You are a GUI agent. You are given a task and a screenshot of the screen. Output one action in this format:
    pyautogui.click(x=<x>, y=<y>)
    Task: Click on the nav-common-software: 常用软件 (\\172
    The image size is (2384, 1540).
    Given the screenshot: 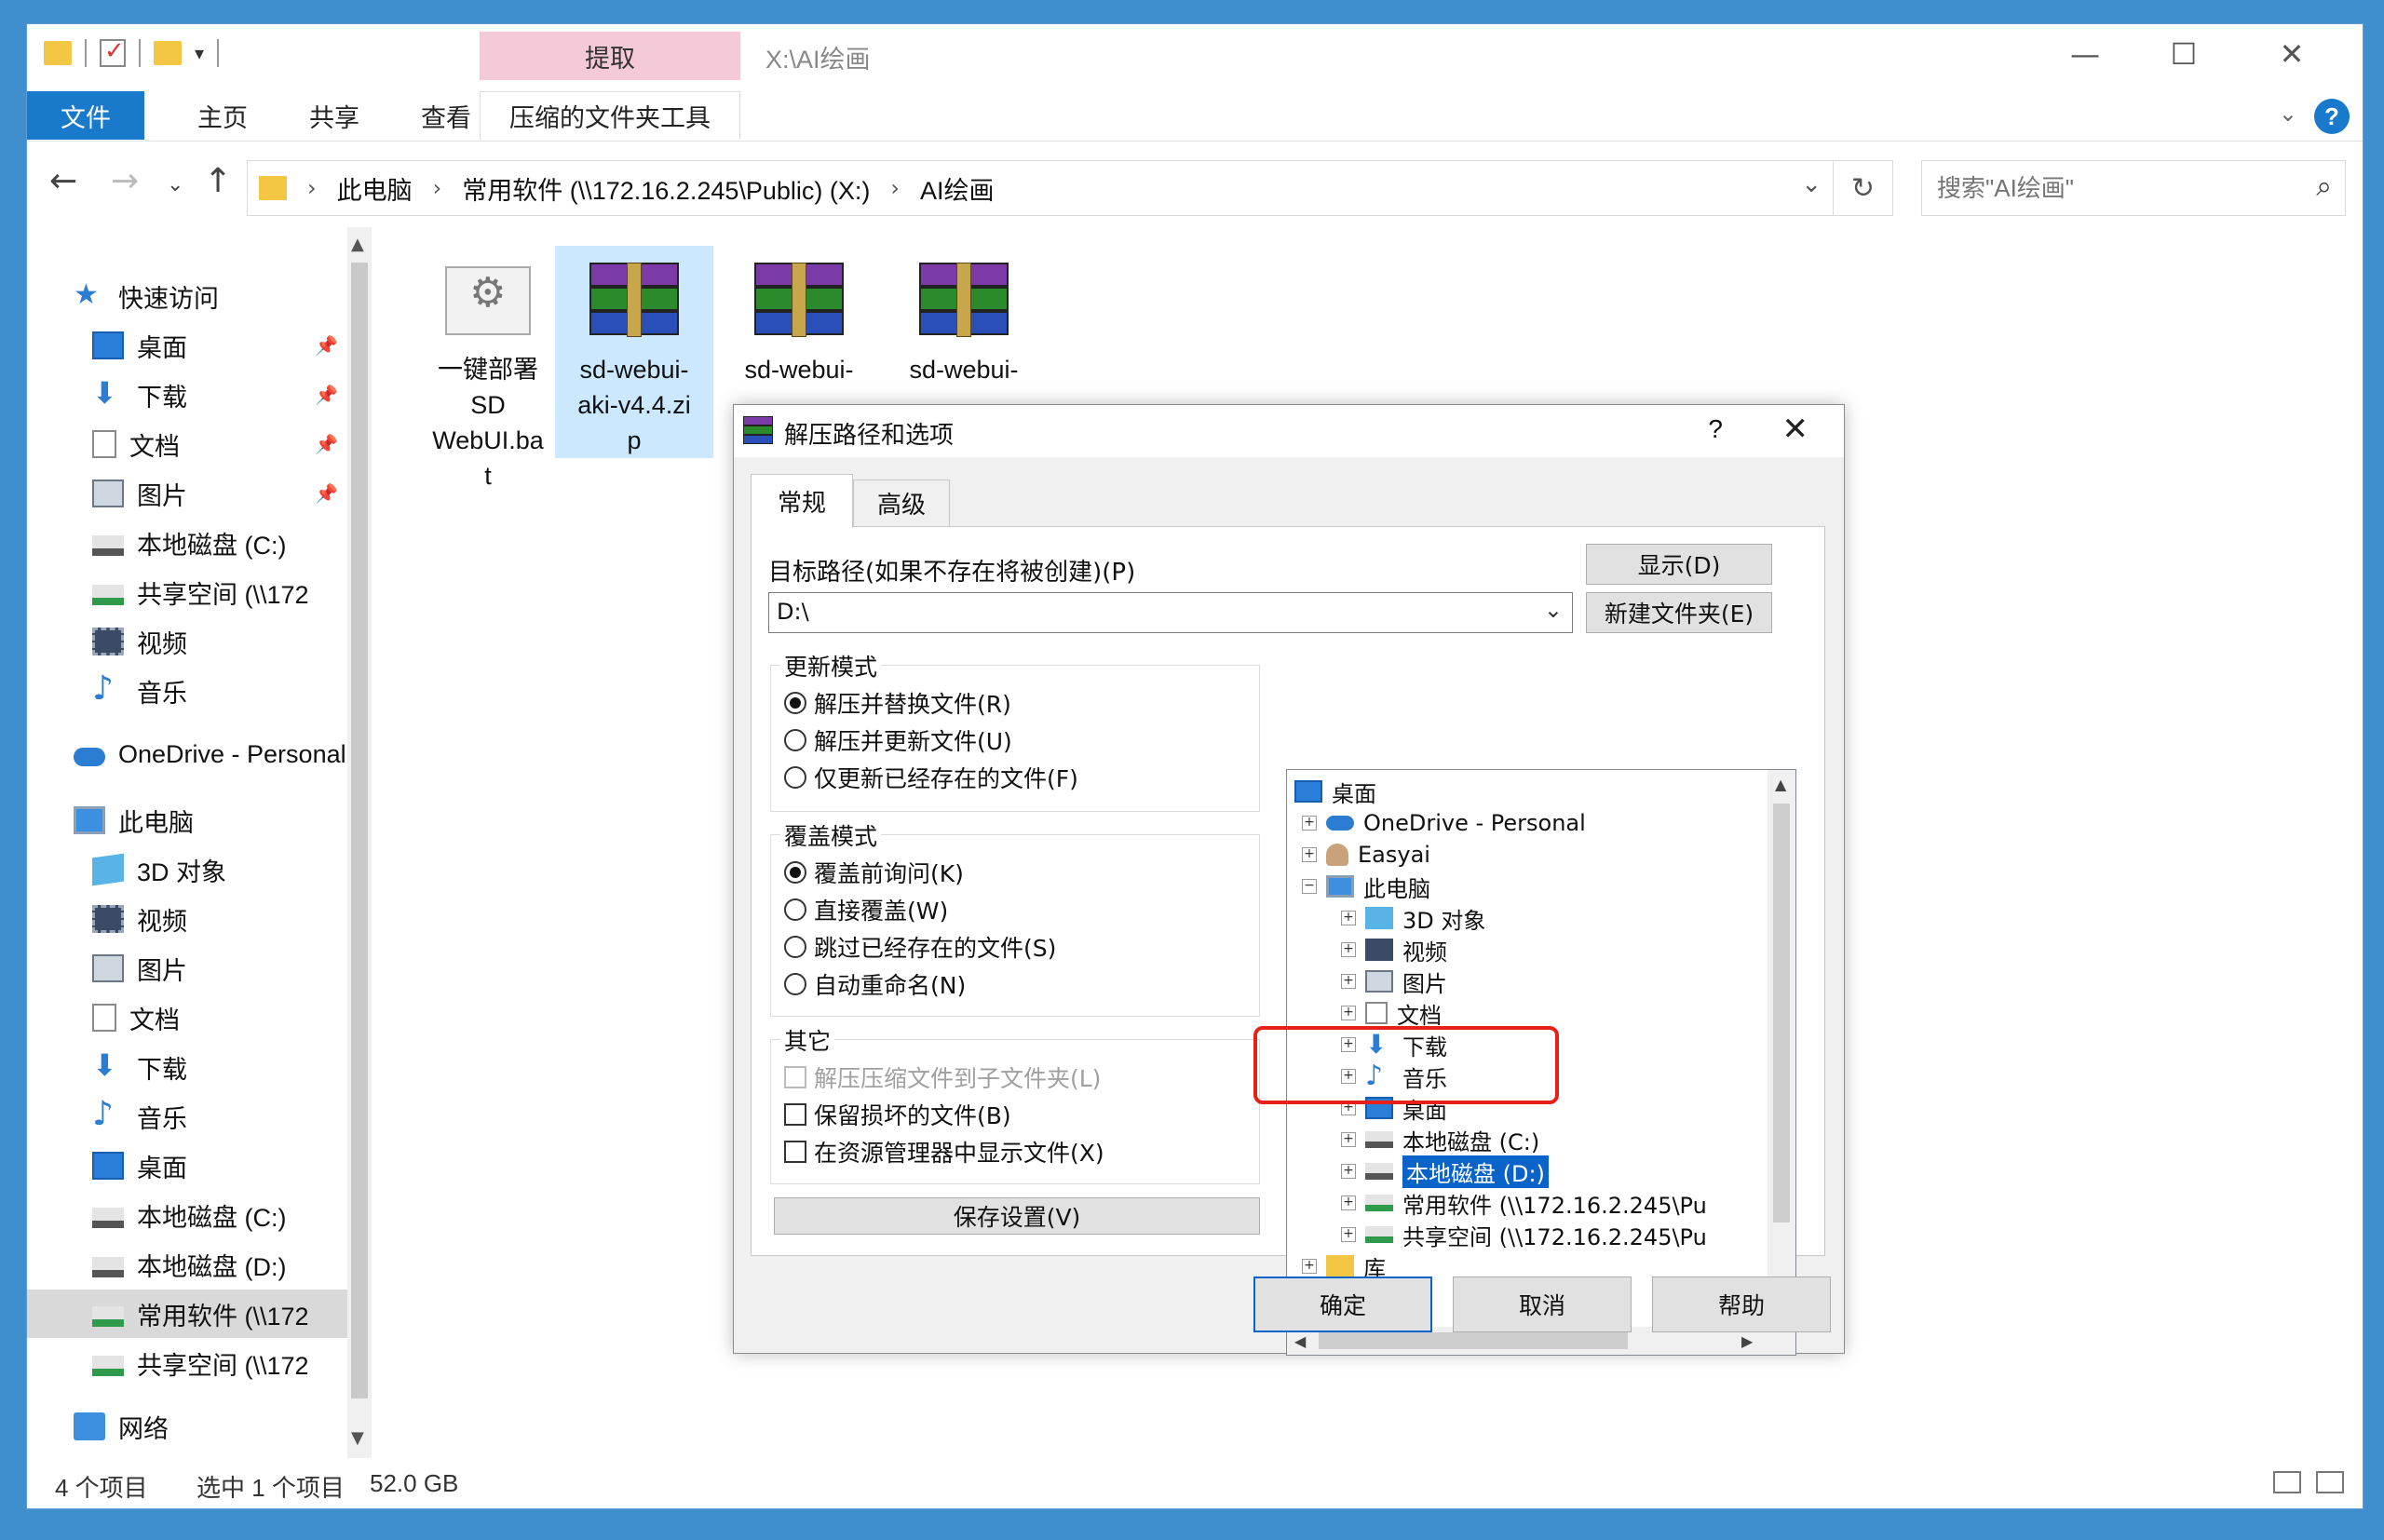 What is the action you would take?
    pyautogui.click(x=187, y=1314)
    